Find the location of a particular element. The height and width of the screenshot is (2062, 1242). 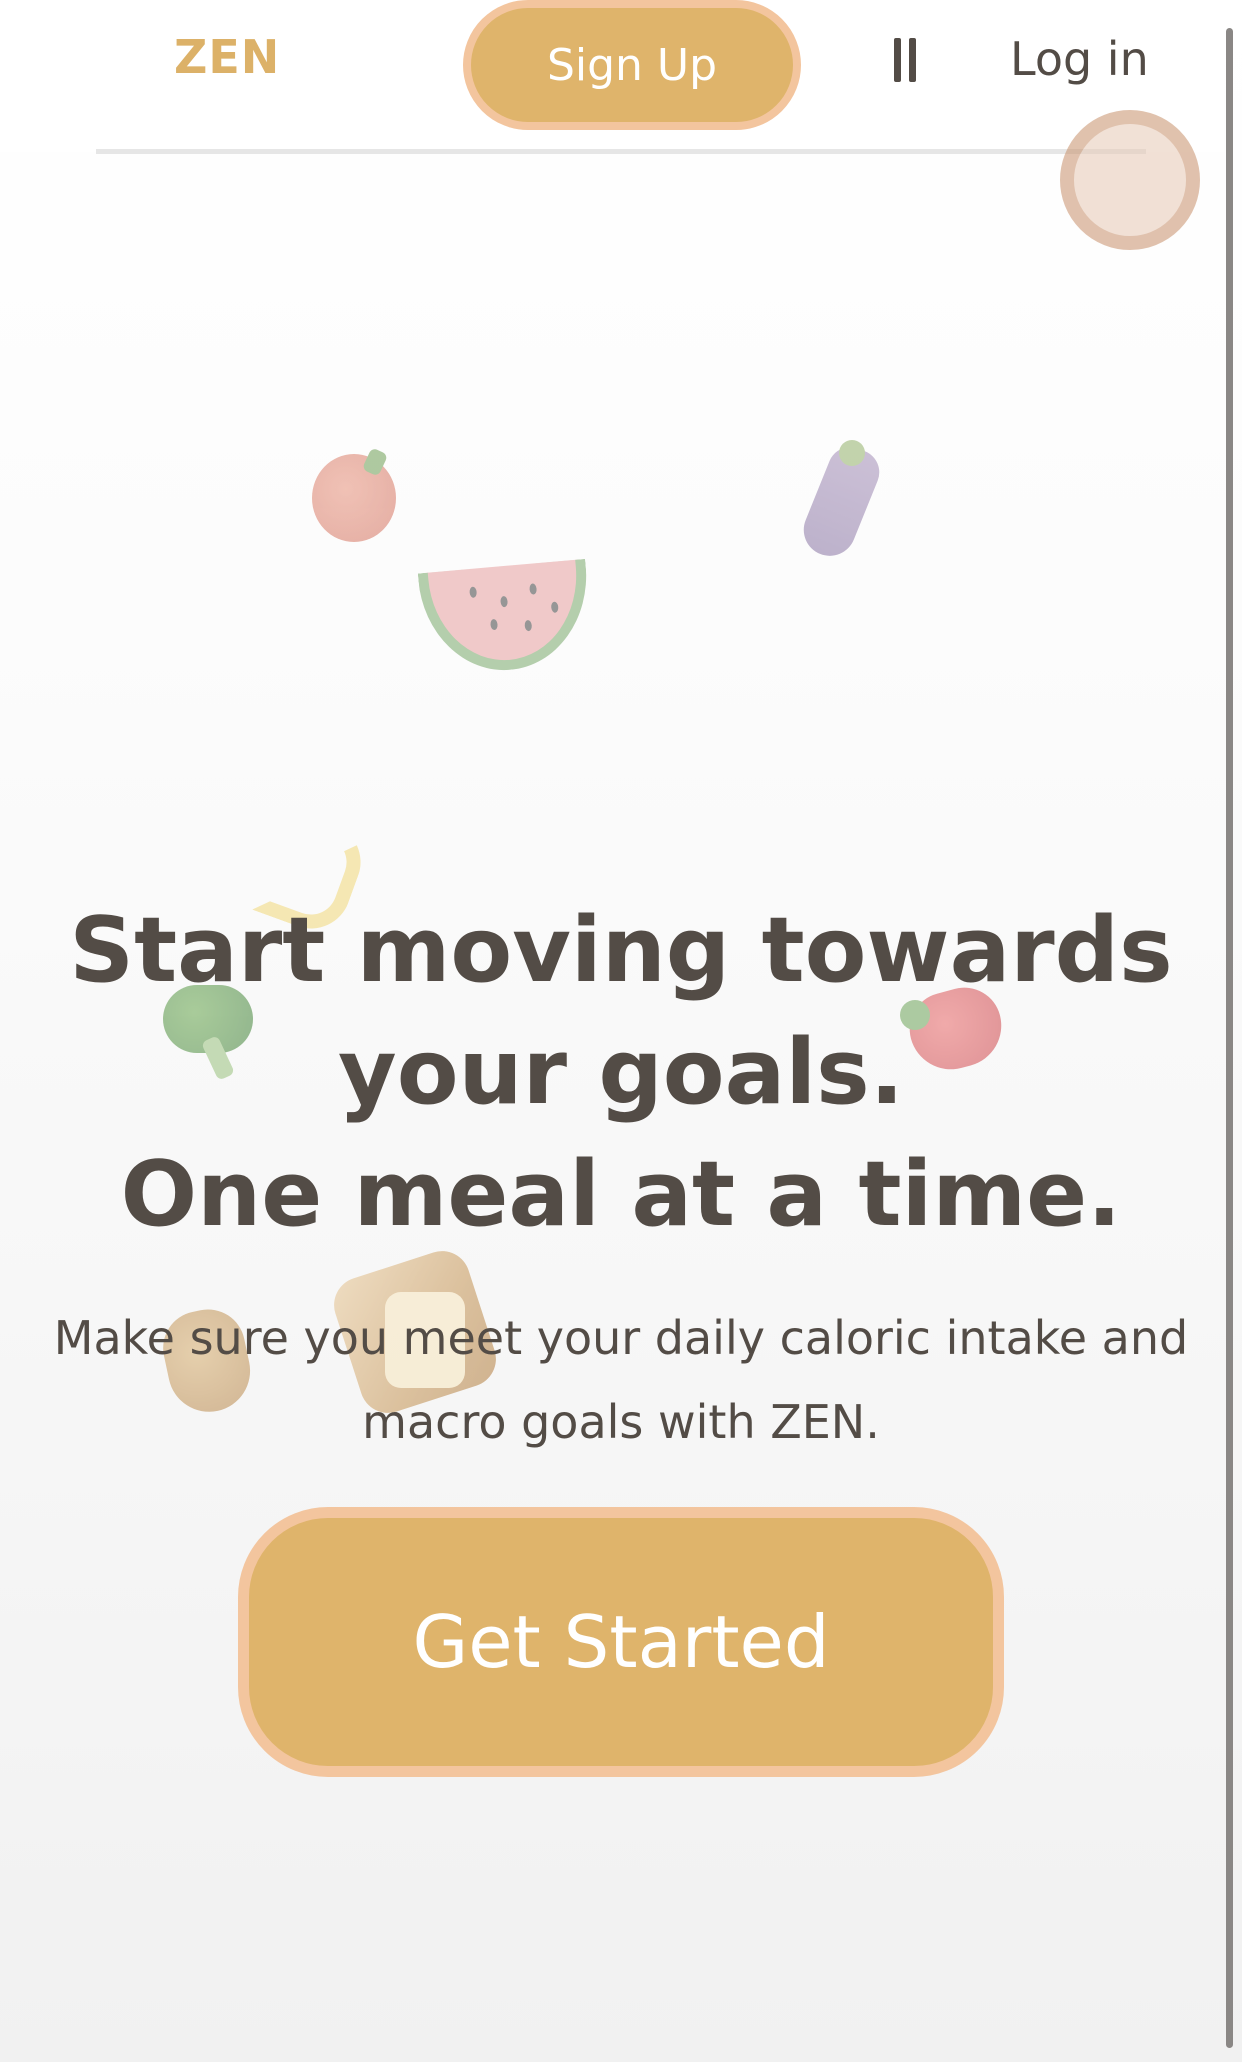

brand-logo: ZEN is located at coordinates (227, 57).